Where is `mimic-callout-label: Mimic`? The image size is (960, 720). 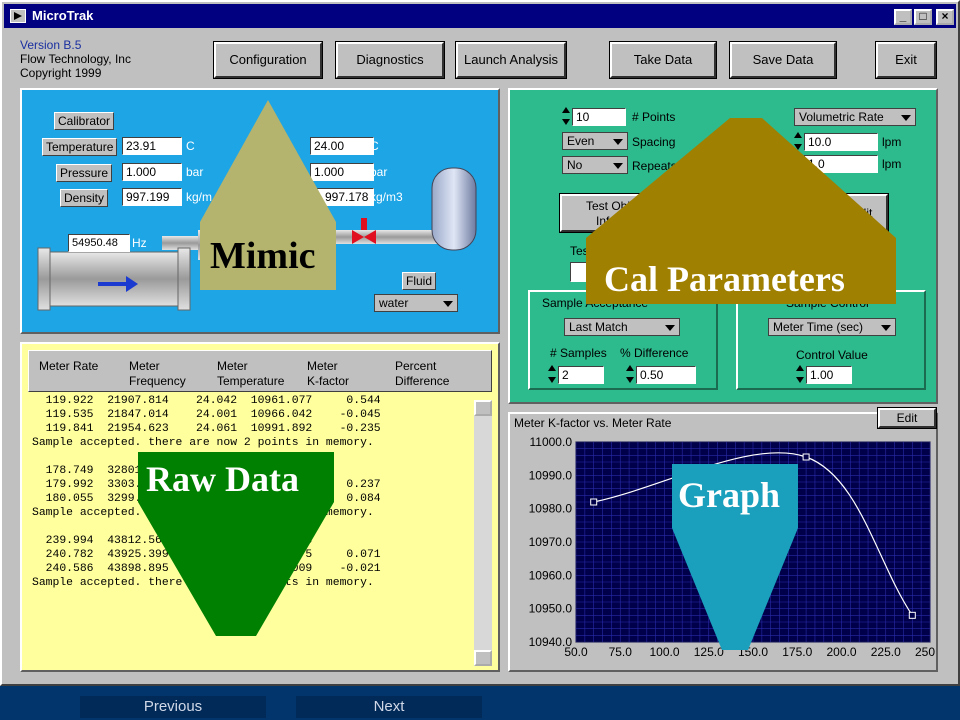 mimic-callout-label: Mimic is located at coordinates (263, 256).